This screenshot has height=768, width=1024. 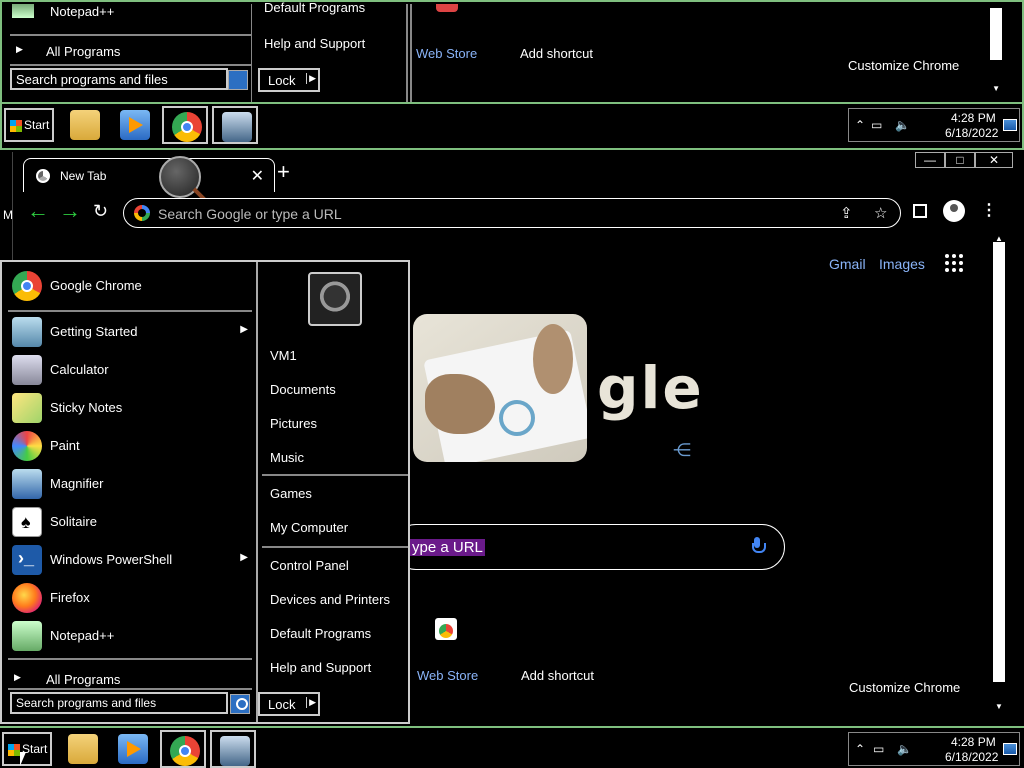 I want to click on prompt-glyph: ›_, so click(x=26, y=558).